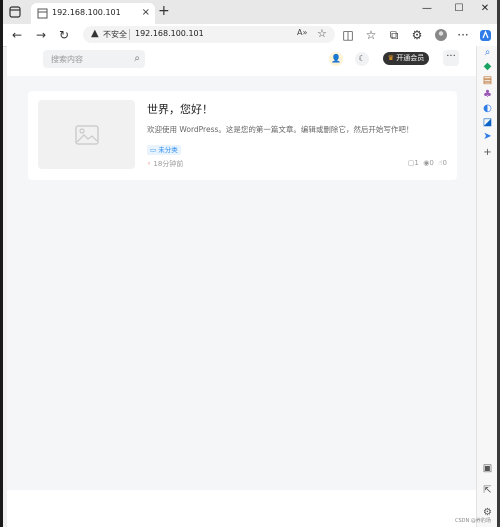 Image resolution: width=500 pixels, height=527 pixels. What do you see at coordinates (444, 163) in the screenshot?
I see `like-count: 0` at bounding box center [444, 163].